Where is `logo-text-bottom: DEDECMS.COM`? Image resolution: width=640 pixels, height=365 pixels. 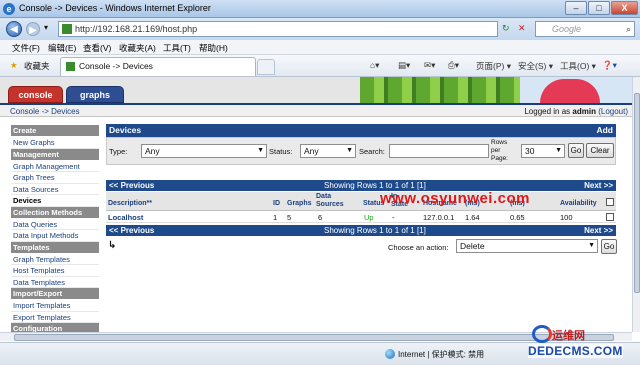 logo-text-bottom: DEDECMS.COM is located at coordinates (575, 351).